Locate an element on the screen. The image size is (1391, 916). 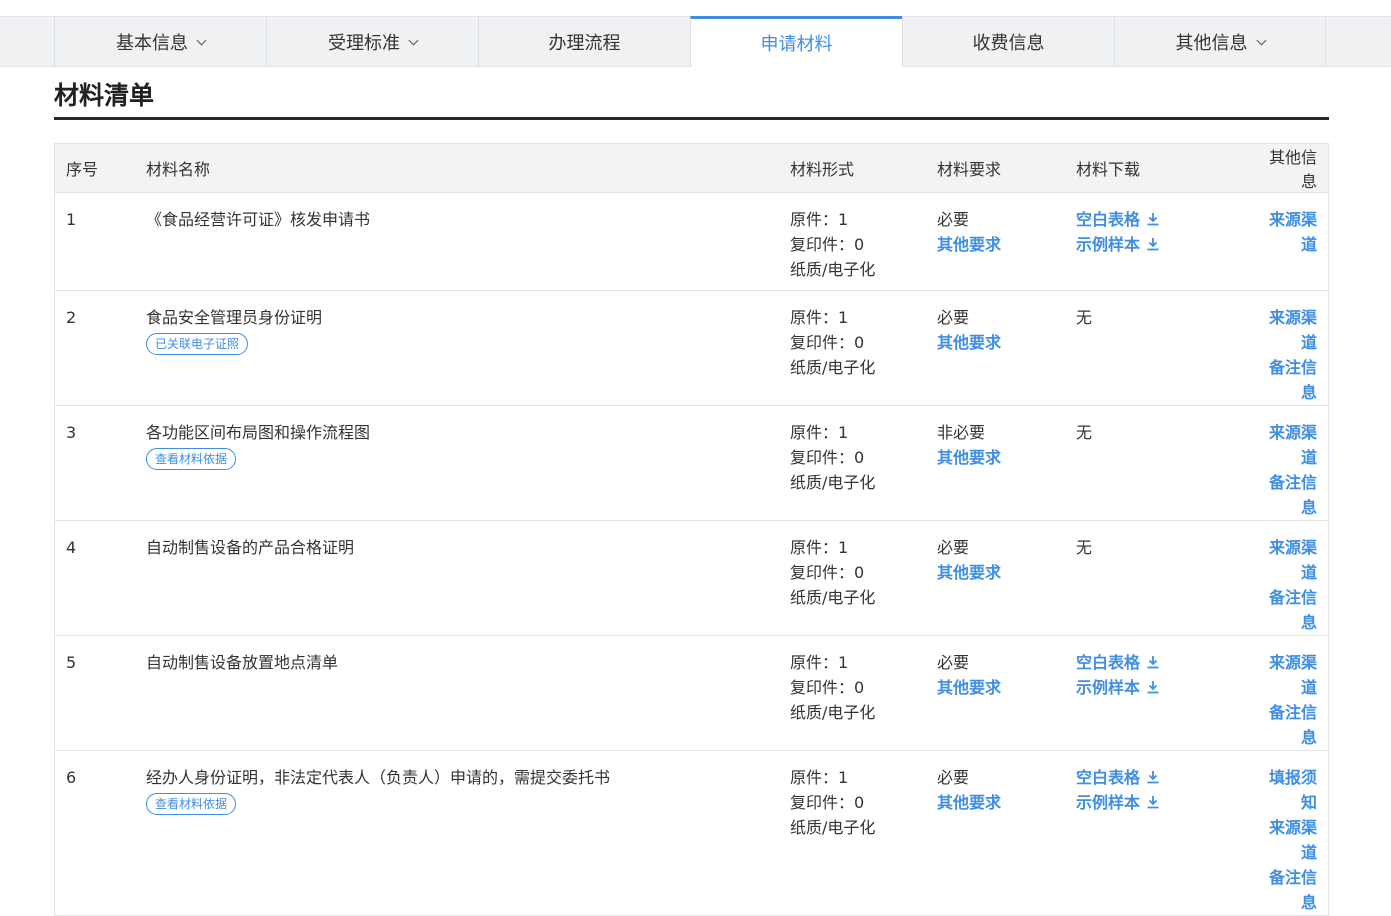
tab-label: 基本信息 is located at coordinates (152, 43).